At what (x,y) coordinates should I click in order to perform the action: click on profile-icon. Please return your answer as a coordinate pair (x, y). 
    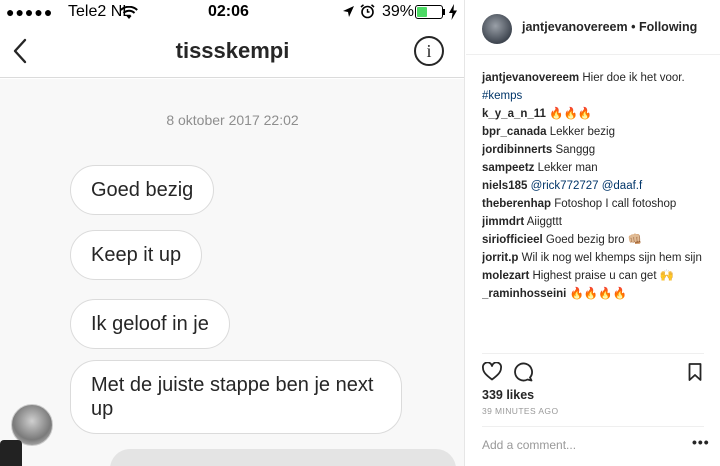
    Looking at the image, I should click on (11, 453).